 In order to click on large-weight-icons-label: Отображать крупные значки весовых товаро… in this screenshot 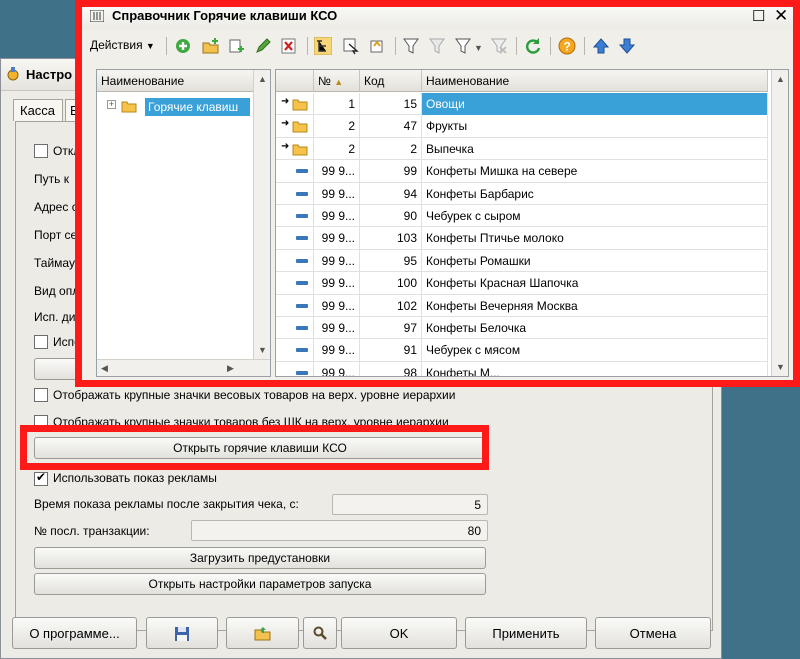, I will do `click(254, 395)`.